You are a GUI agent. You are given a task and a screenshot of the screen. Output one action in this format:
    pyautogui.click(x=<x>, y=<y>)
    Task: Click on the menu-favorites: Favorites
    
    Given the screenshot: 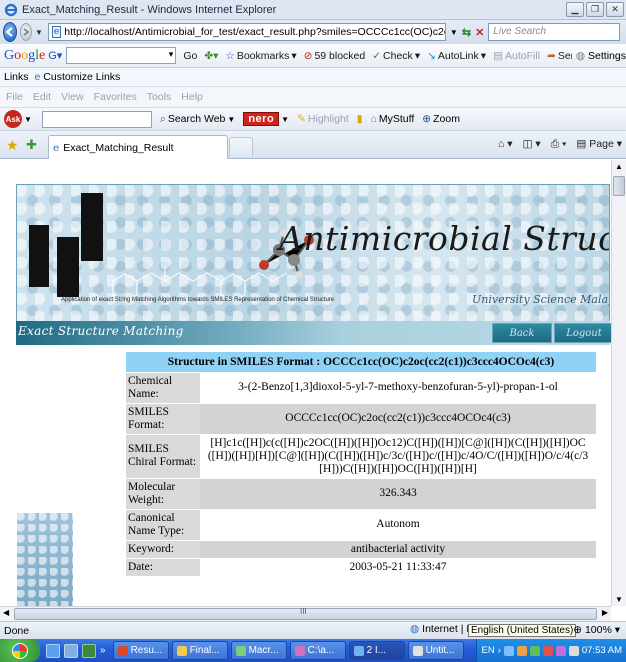 What is the action you would take?
    pyautogui.click(x=115, y=97)
    